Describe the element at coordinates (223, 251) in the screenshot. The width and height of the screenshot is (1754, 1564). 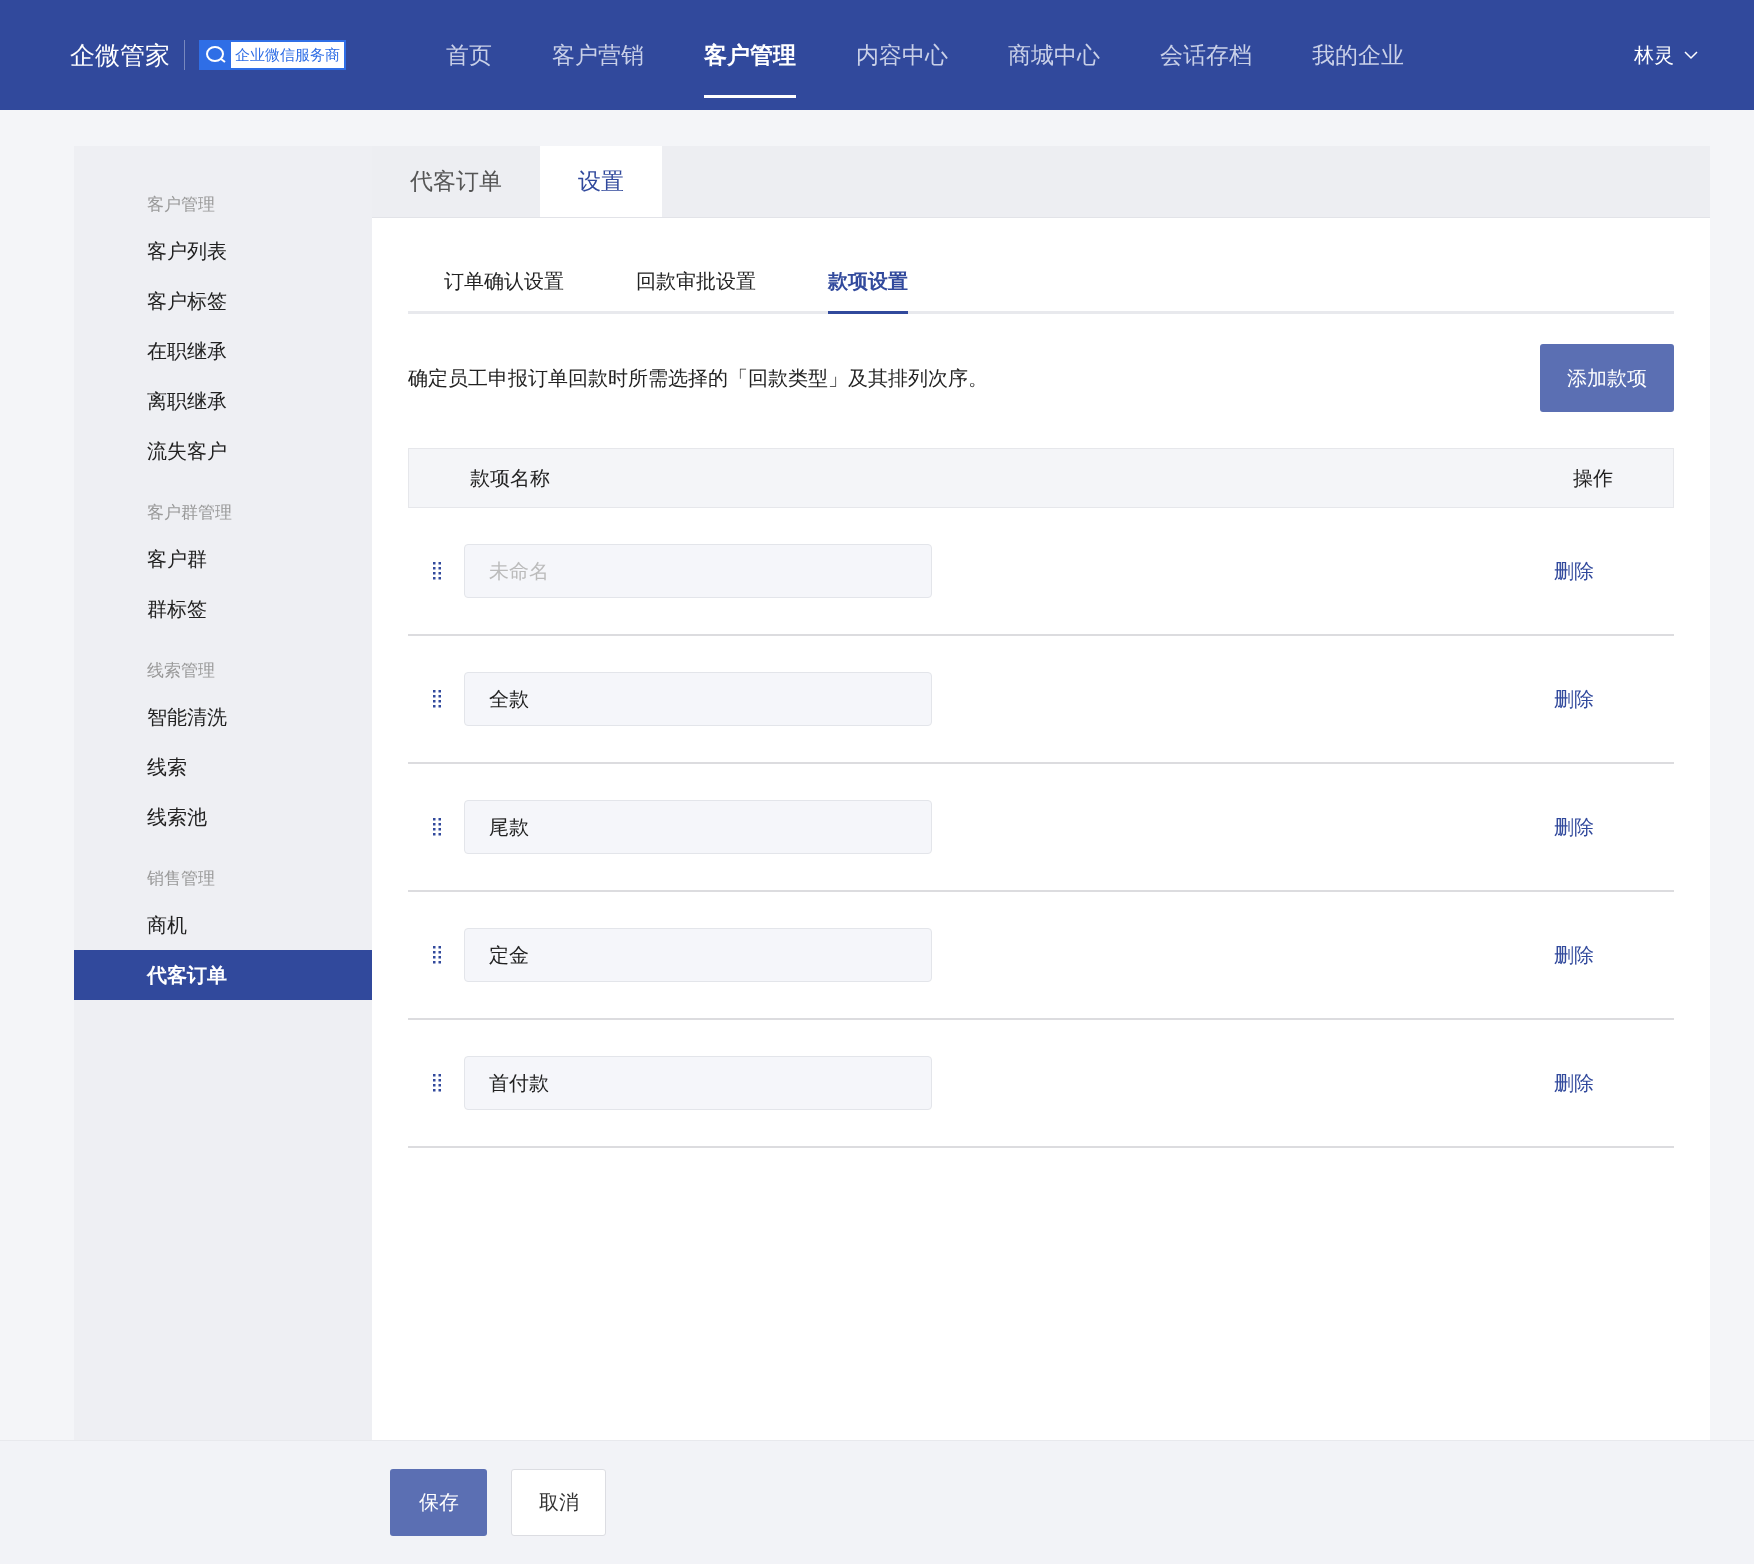
I see `sidebar-item: 客户列表` at that location.